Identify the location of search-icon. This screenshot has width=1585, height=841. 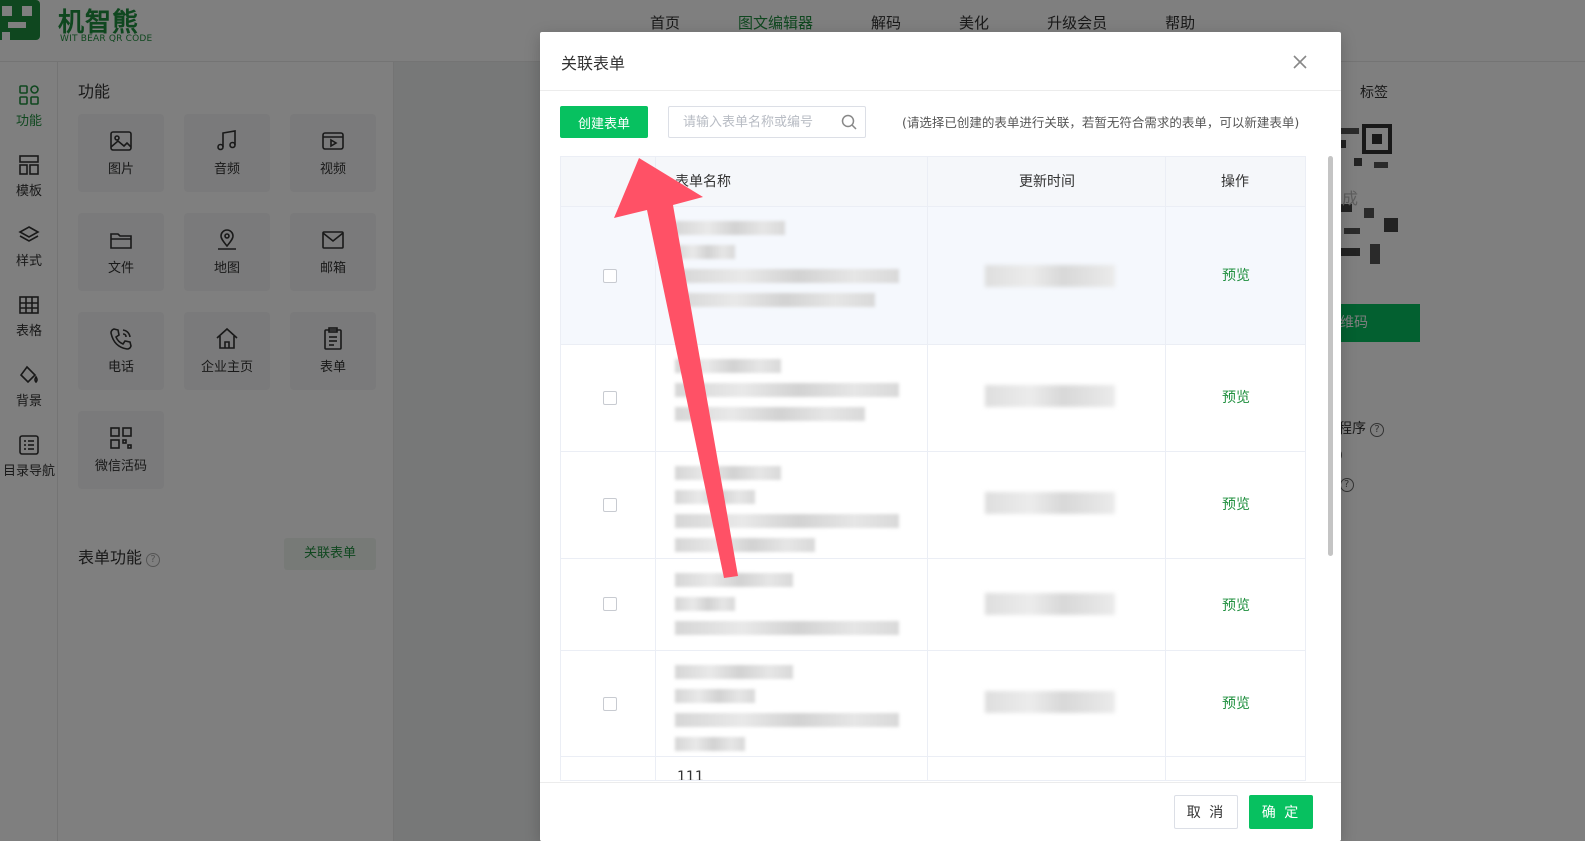
(849, 122).